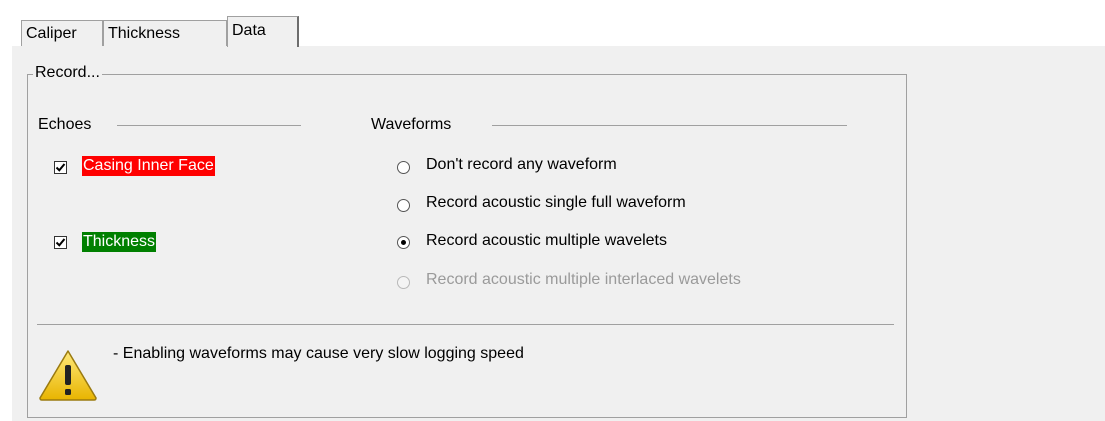 This screenshot has height=421, width=1105. What do you see at coordinates (62, 33) in the screenshot?
I see `tab-caliper: Caliper` at bounding box center [62, 33].